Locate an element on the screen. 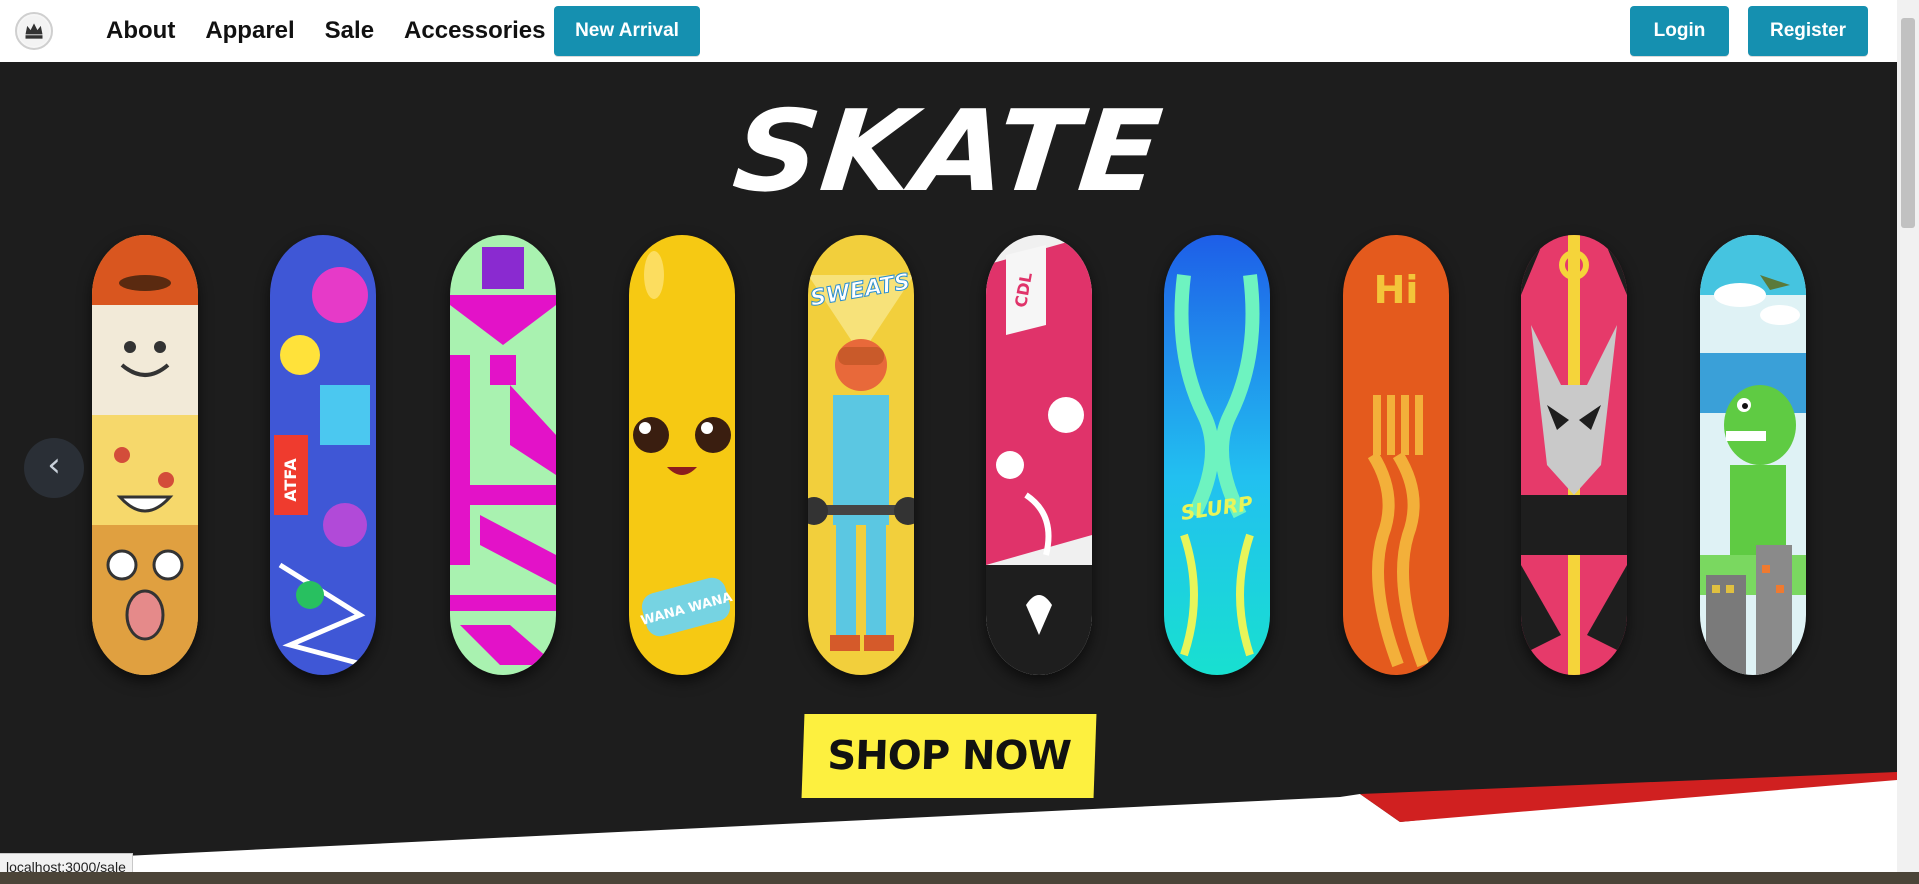 This screenshot has width=1919, height=884. deck-art-sweats: SWEATS is located at coordinates (861, 455).